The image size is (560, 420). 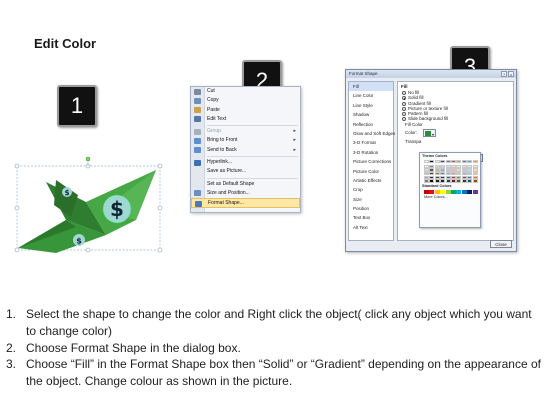 What do you see at coordinates (133, 347) in the screenshot?
I see `step-text: Choose Format Shape in the dialog box.` at bounding box center [133, 347].